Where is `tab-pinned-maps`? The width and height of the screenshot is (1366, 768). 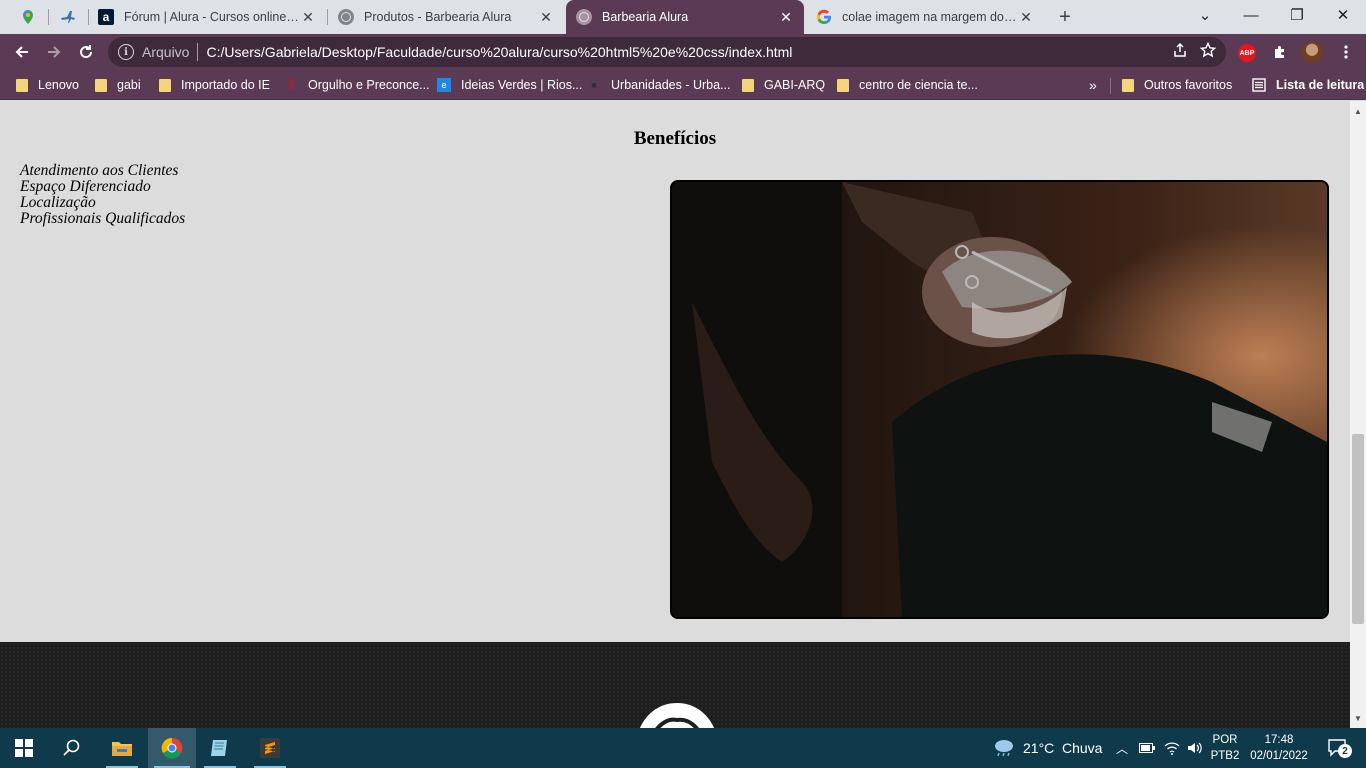 tab-pinned-maps is located at coordinates (28, 17).